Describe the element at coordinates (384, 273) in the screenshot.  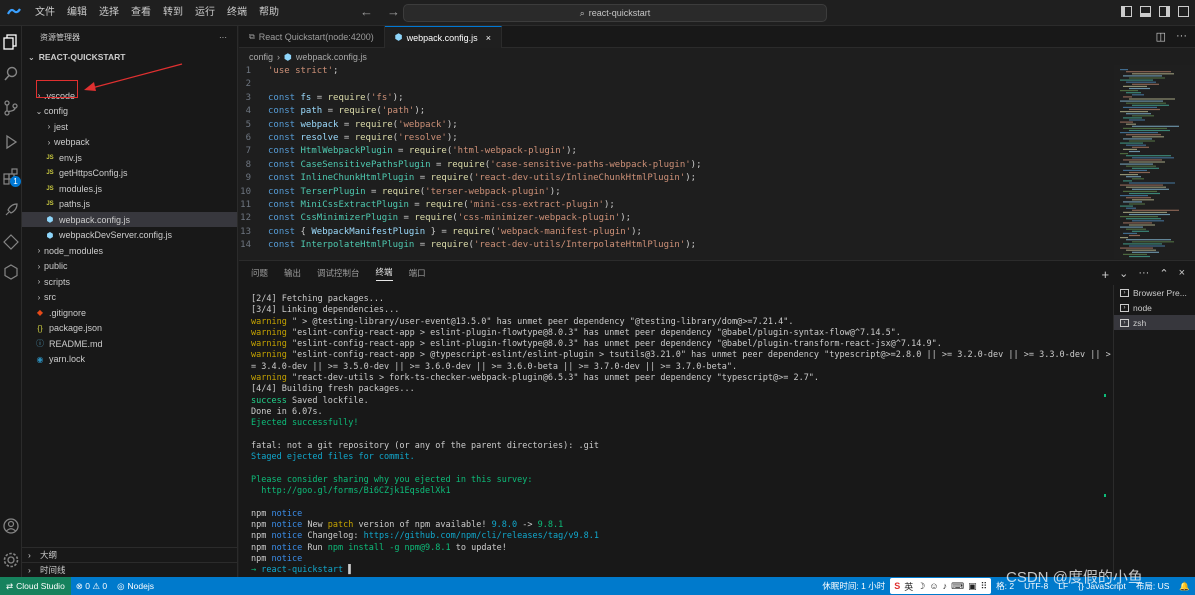
I see `panel-tab: 终端` at that location.